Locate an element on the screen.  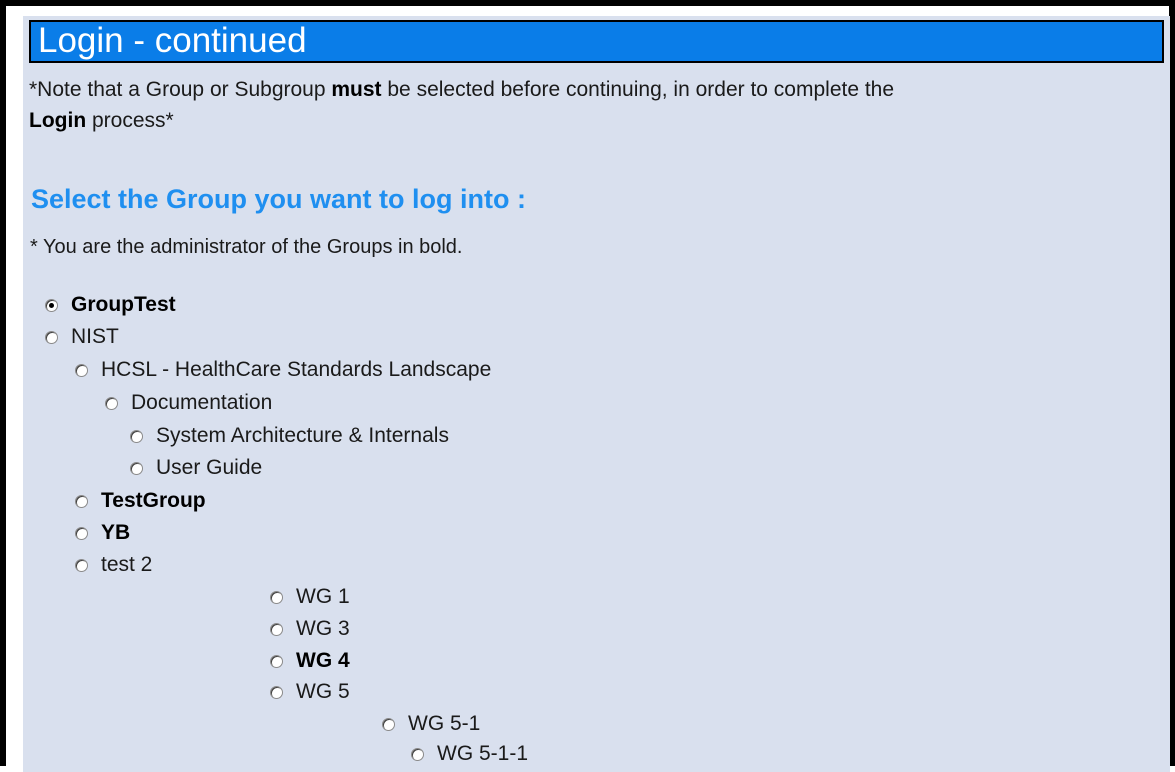
group-label: HCSL - HealthCare Standards Landscape is located at coordinates (296, 369).